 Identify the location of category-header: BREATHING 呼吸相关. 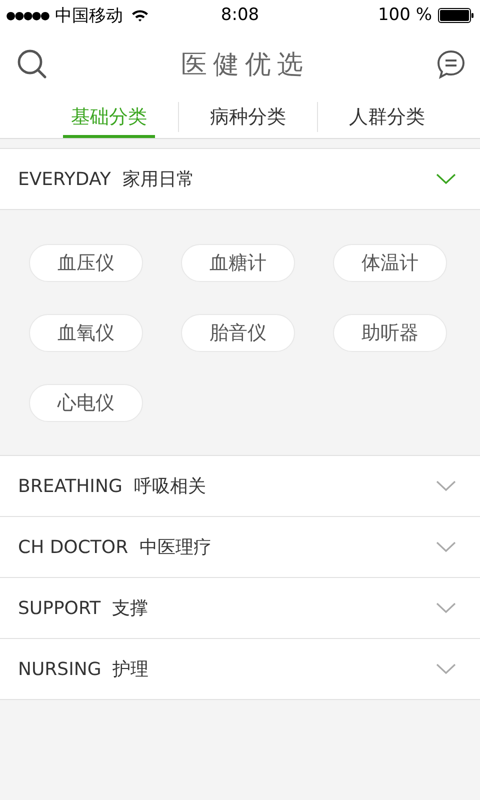
(240, 486).